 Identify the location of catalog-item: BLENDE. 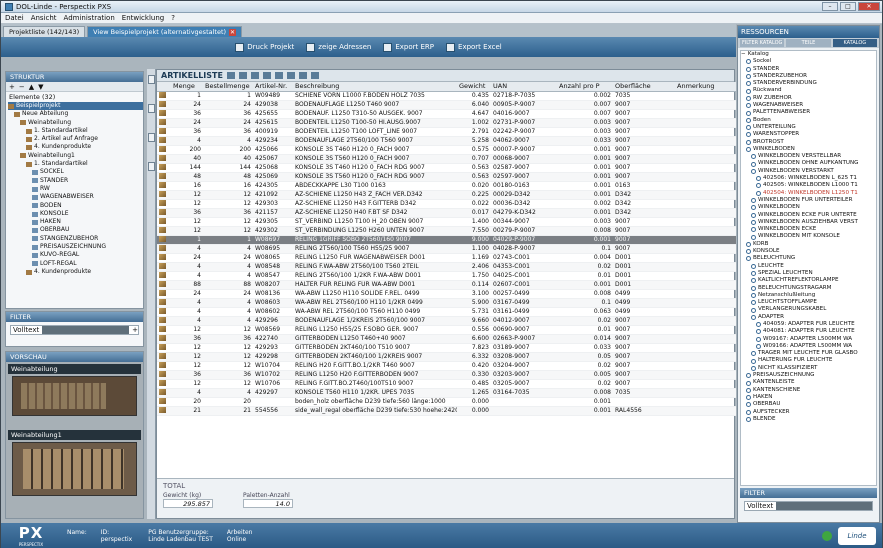
(808, 419).